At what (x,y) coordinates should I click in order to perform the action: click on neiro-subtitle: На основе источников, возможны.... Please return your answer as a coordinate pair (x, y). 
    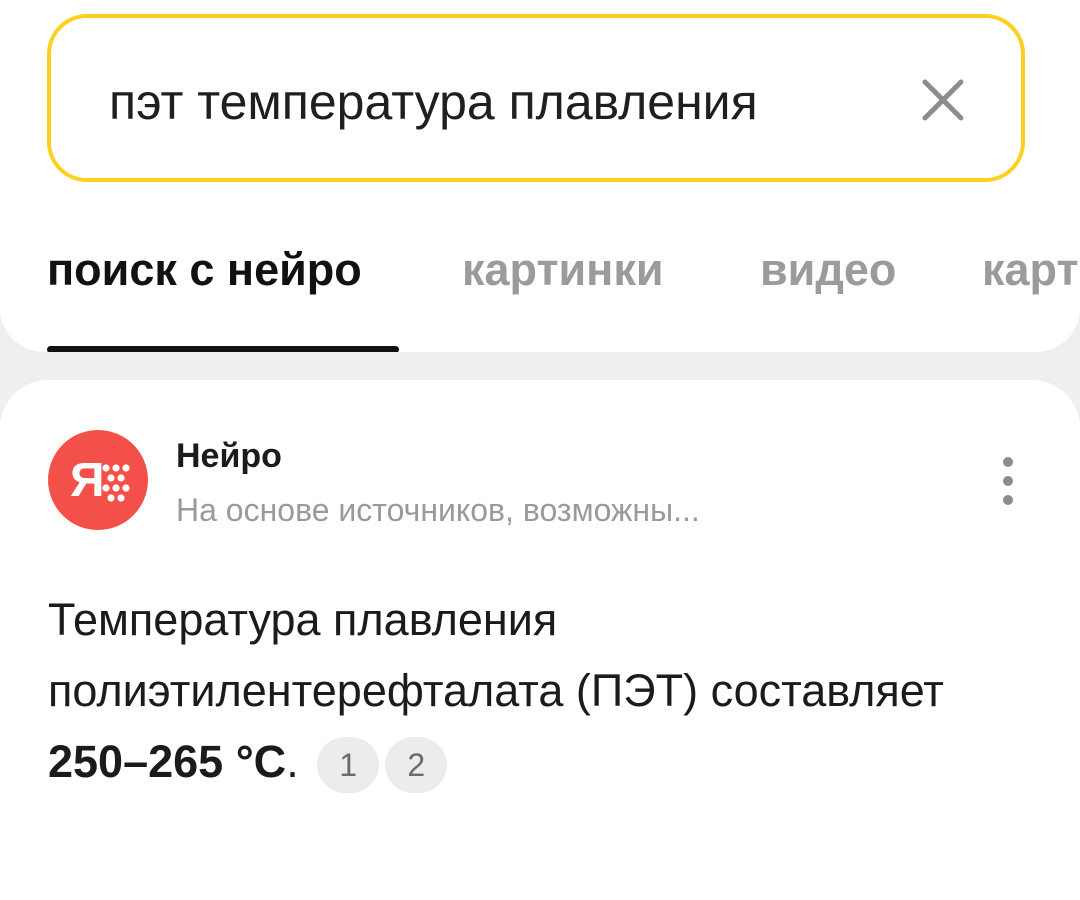
    Looking at the image, I should click on (438, 510).